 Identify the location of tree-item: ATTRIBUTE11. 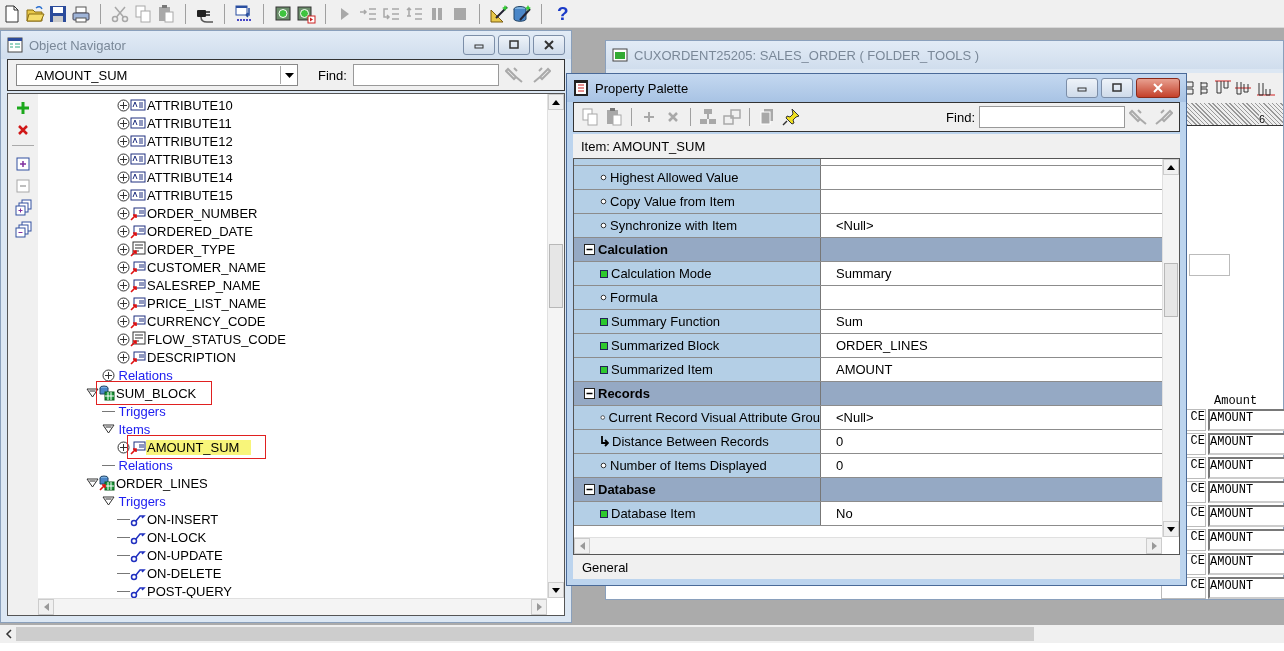
(189, 123).